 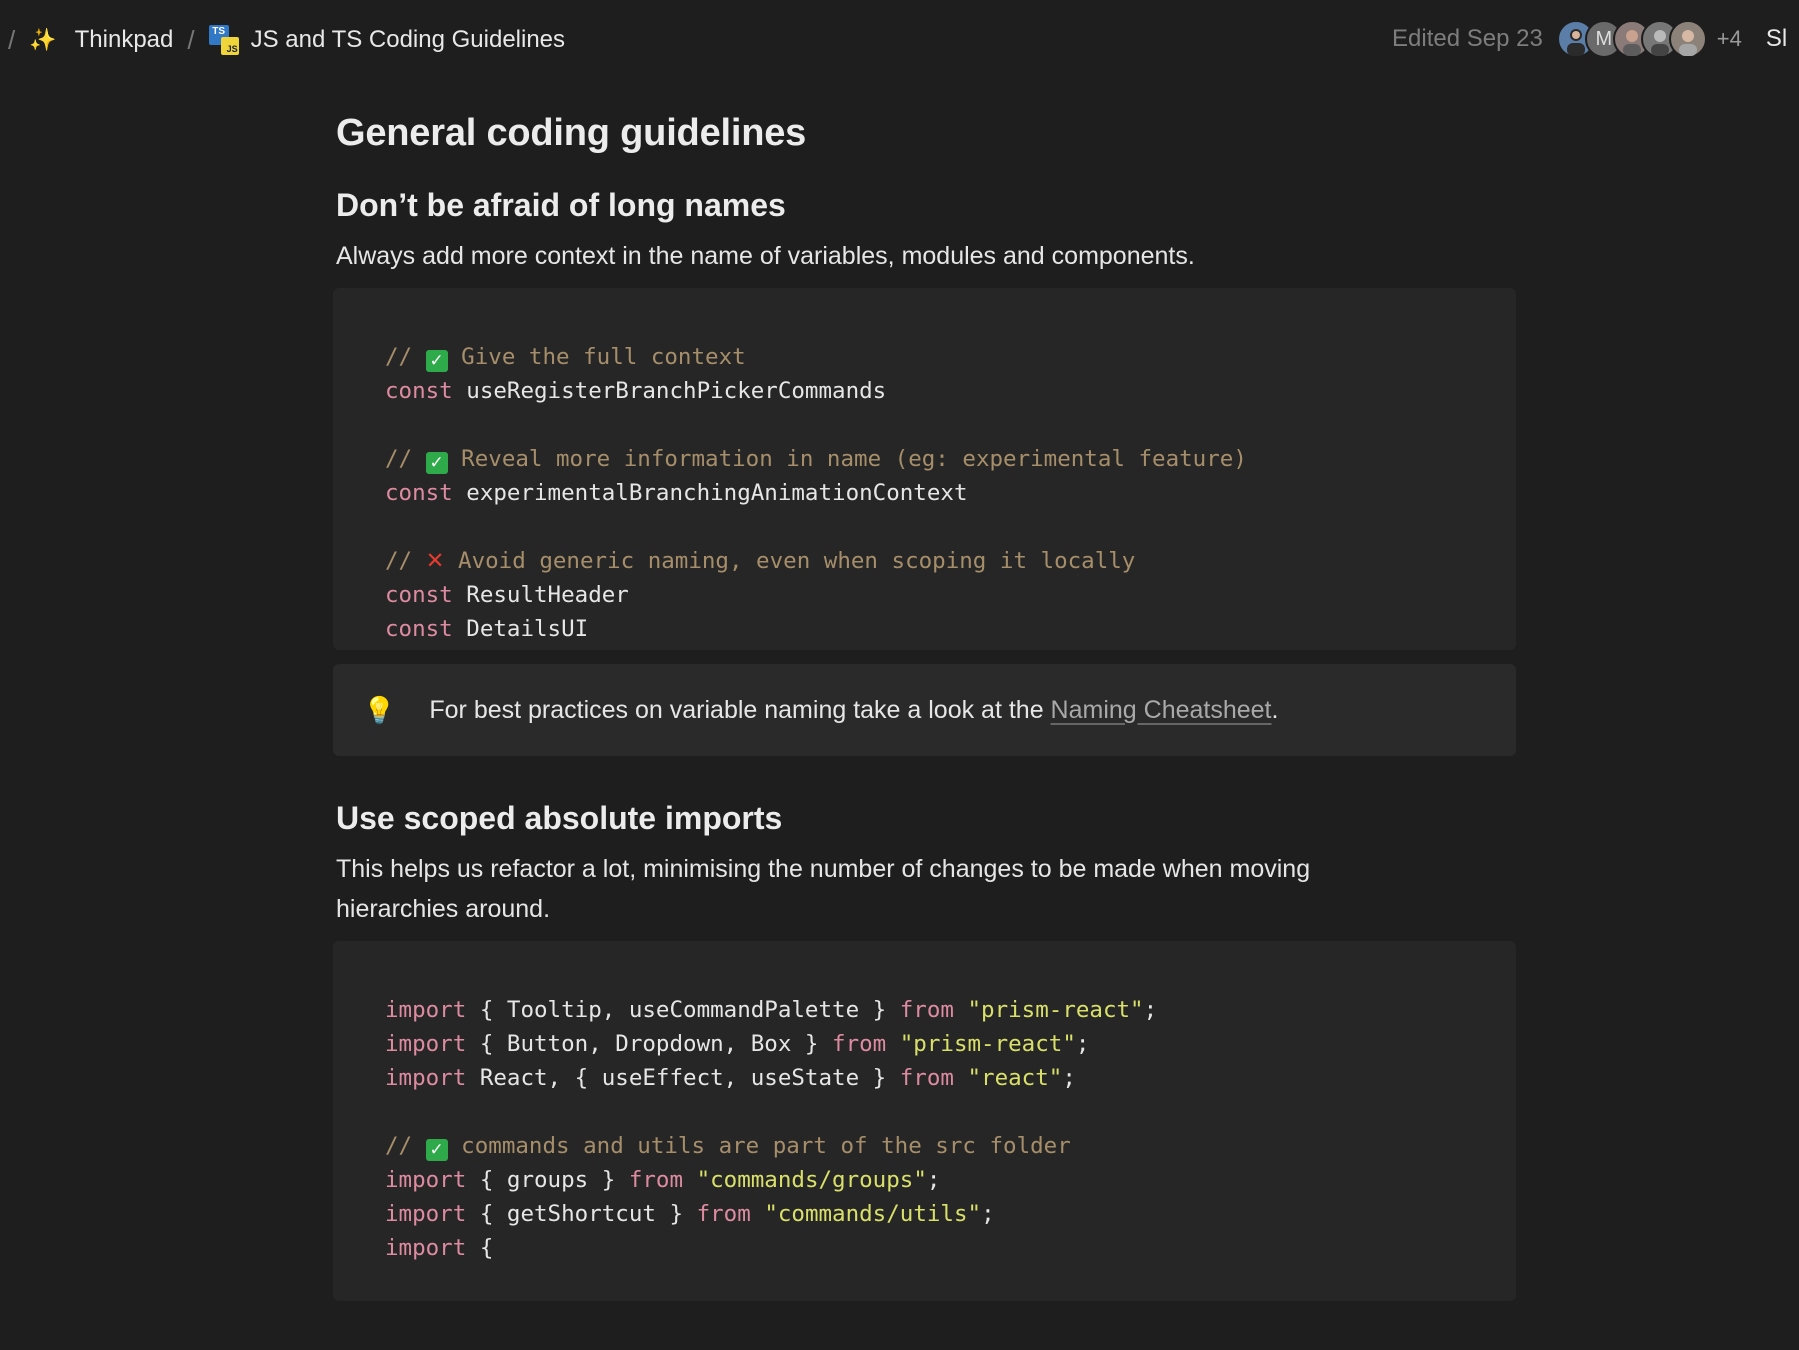 What do you see at coordinates (1729, 39) in the screenshot?
I see `more-collaborators-count: +4` at bounding box center [1729, 39].